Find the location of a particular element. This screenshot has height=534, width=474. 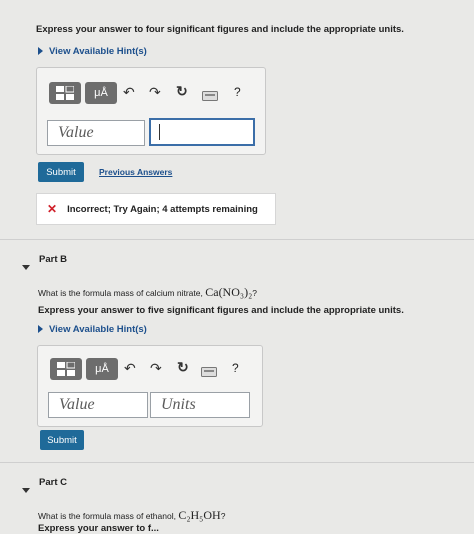

formula: C₂H₅OH is located at coordinates (199, 515).